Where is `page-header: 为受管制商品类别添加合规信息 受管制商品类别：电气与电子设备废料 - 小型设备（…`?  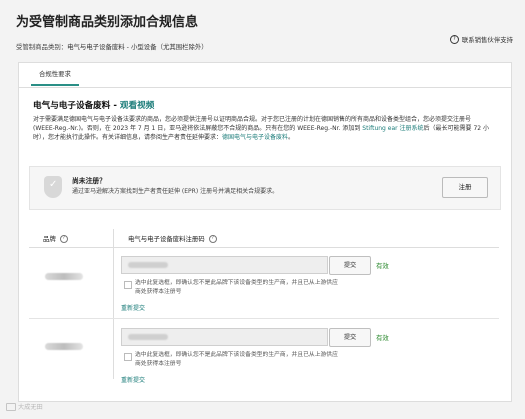
page-header: 为受管制商品类别添加合规信息 受管制商品类别：电气与电子设备废料 - 小型设备（… is located at coordinates (264, 31).